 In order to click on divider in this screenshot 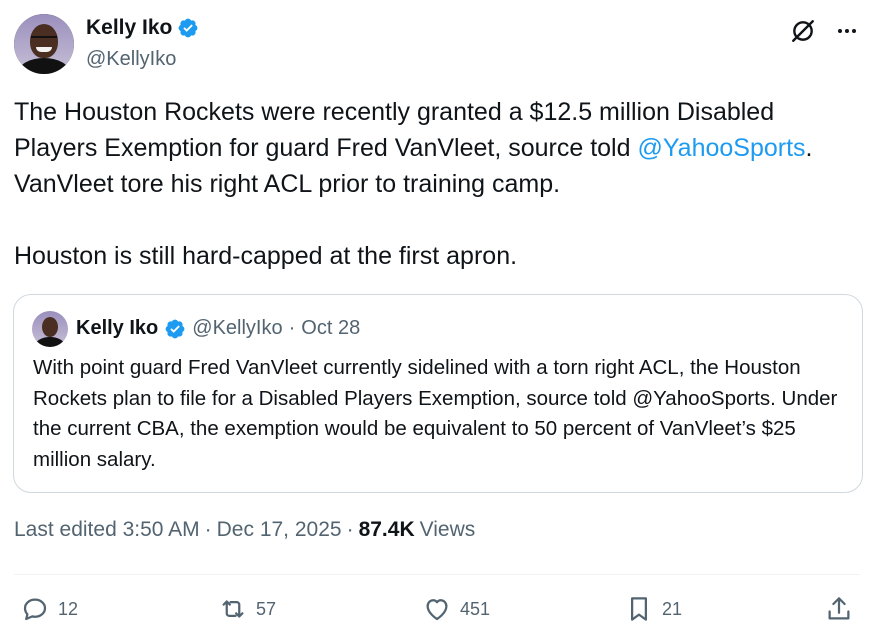, I will do `click(437, 574)`.